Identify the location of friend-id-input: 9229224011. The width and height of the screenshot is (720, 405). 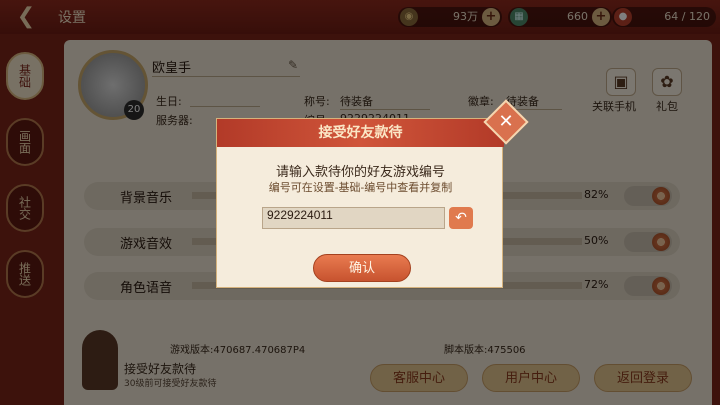
(353, 218).